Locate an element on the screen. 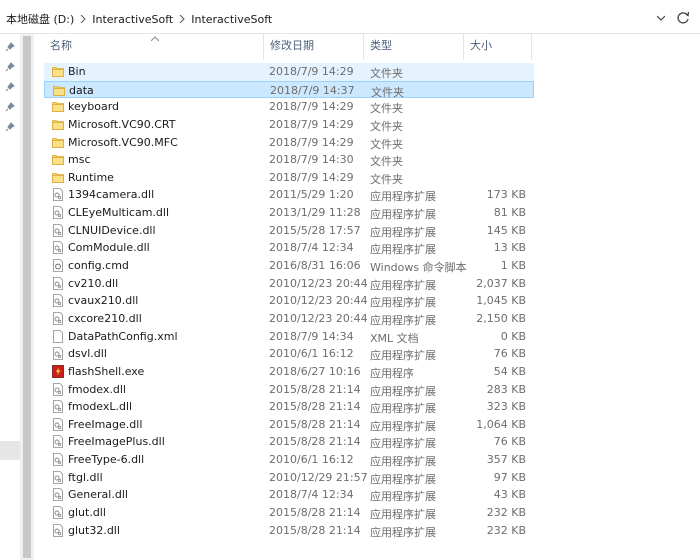 Image resolution: width=700 pixels, height=560 pixels. exe-app-icon is located at coordinates (58, 371).